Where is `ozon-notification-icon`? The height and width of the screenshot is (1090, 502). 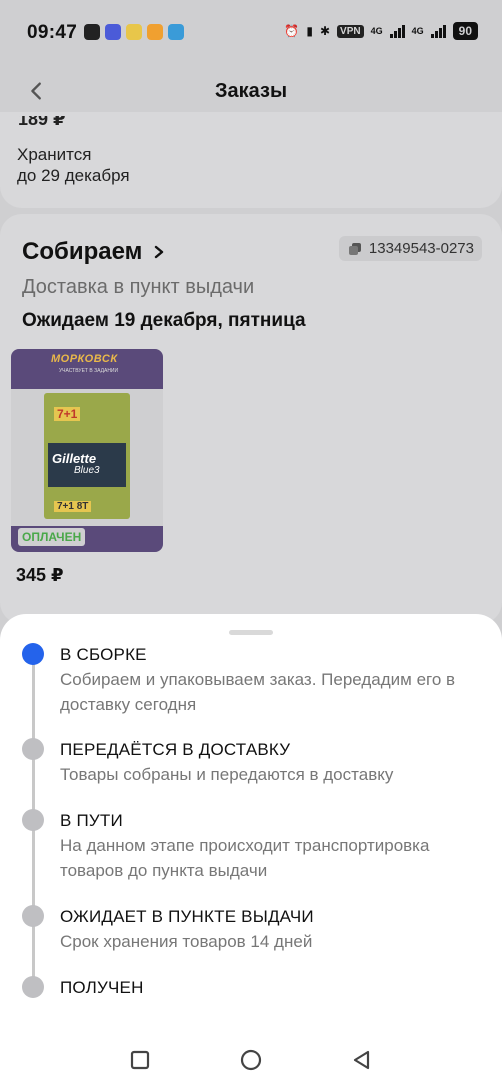 ozon-notification-icon is located at coordinates (113, 32).